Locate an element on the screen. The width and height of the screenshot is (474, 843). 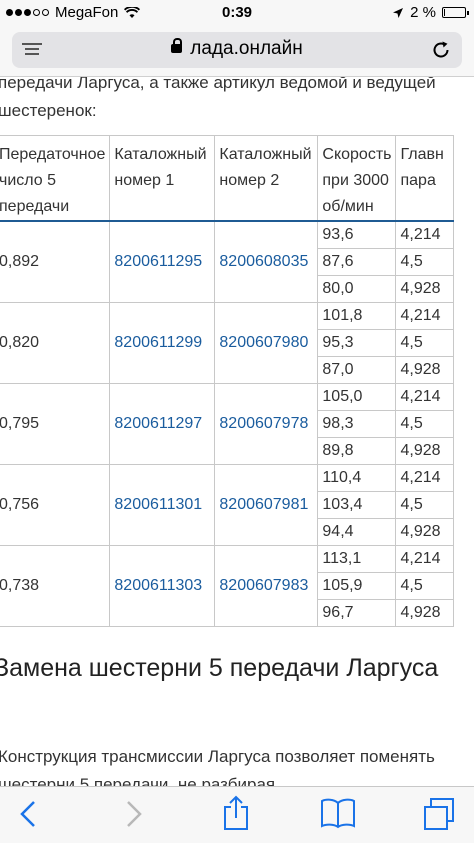
browser-bottom-bar is located at coordinates (237, 814).